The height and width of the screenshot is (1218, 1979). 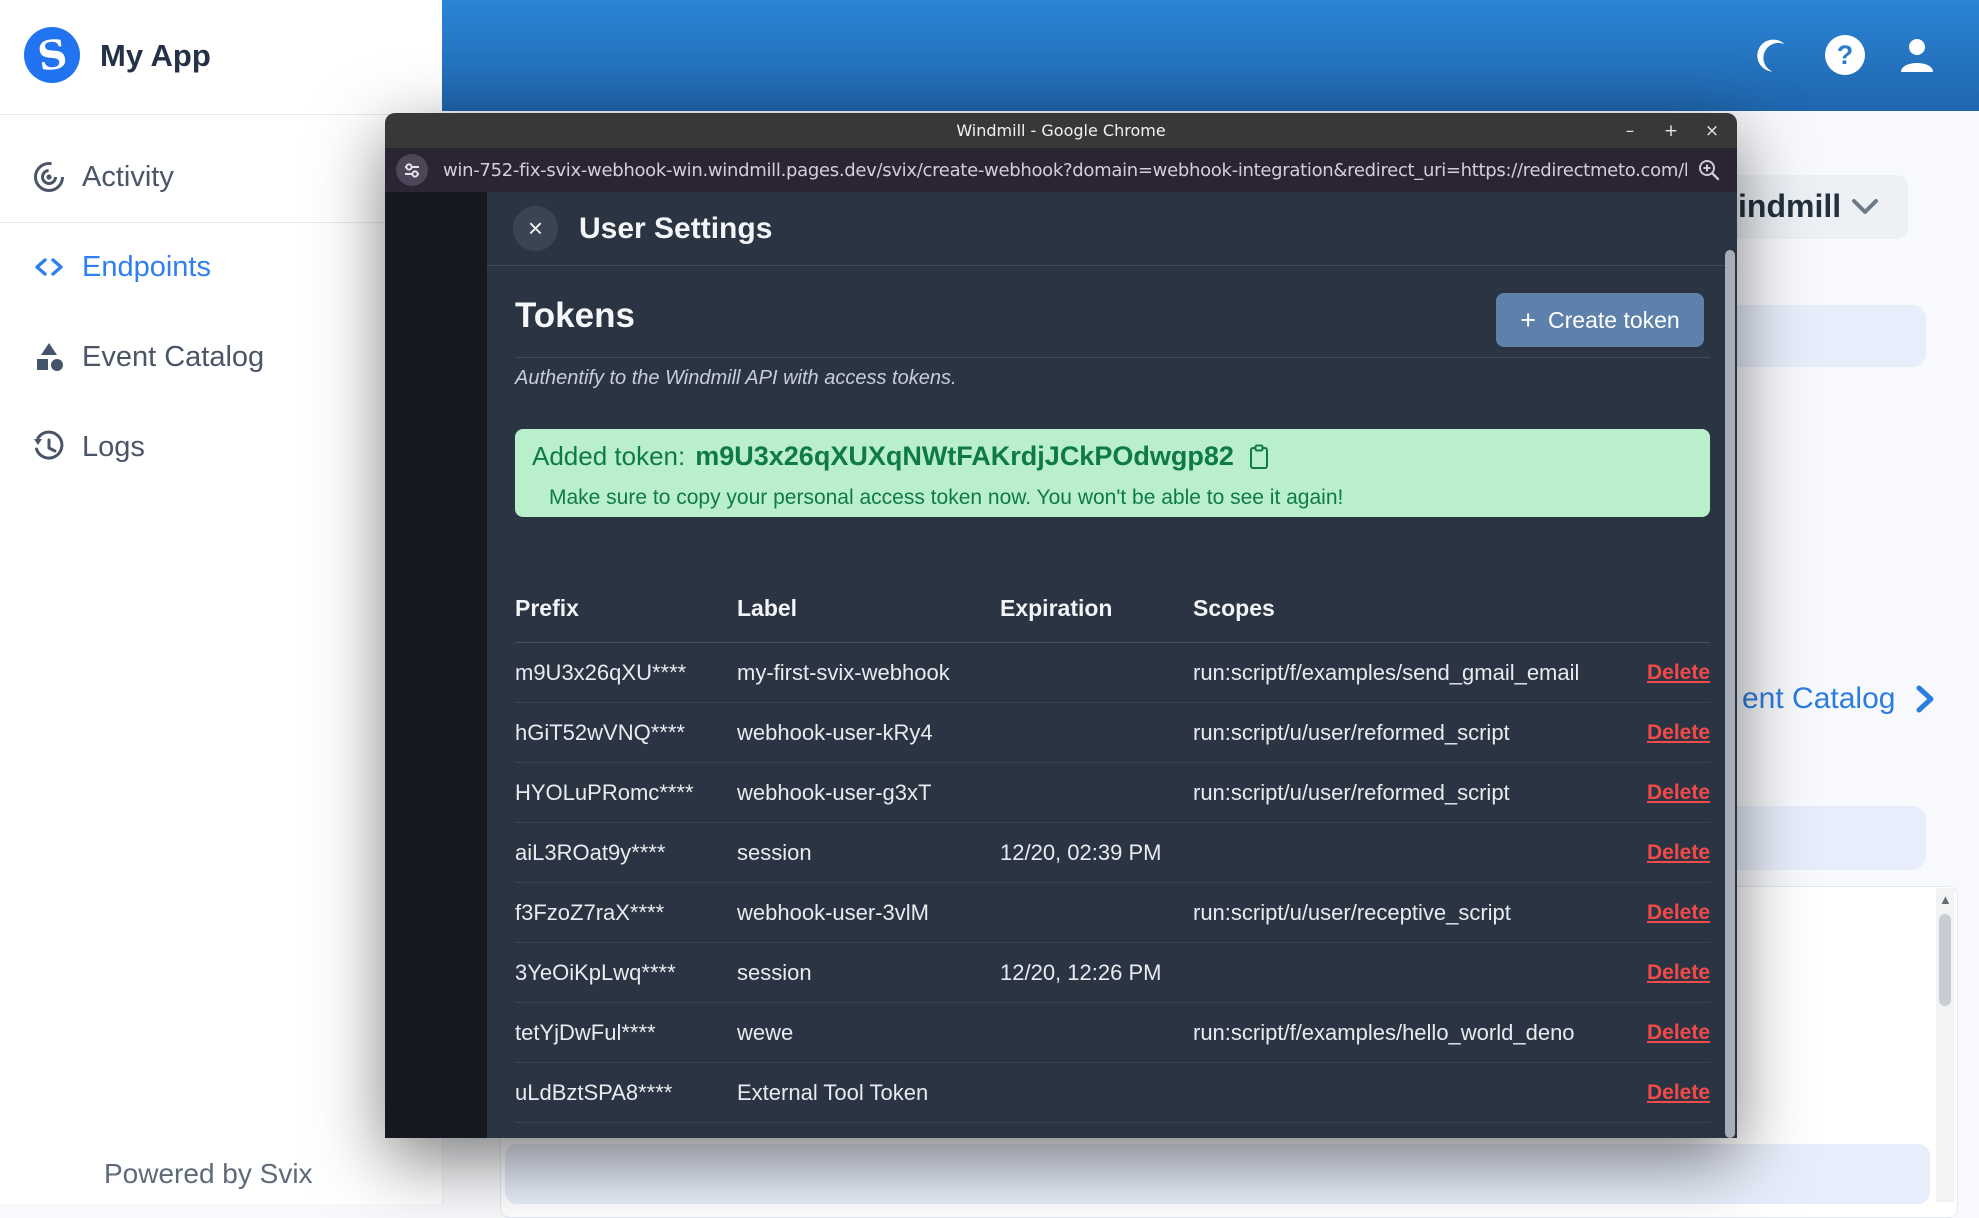 I want to click on top-header-bar: ?, so click(x=1210, y=55).